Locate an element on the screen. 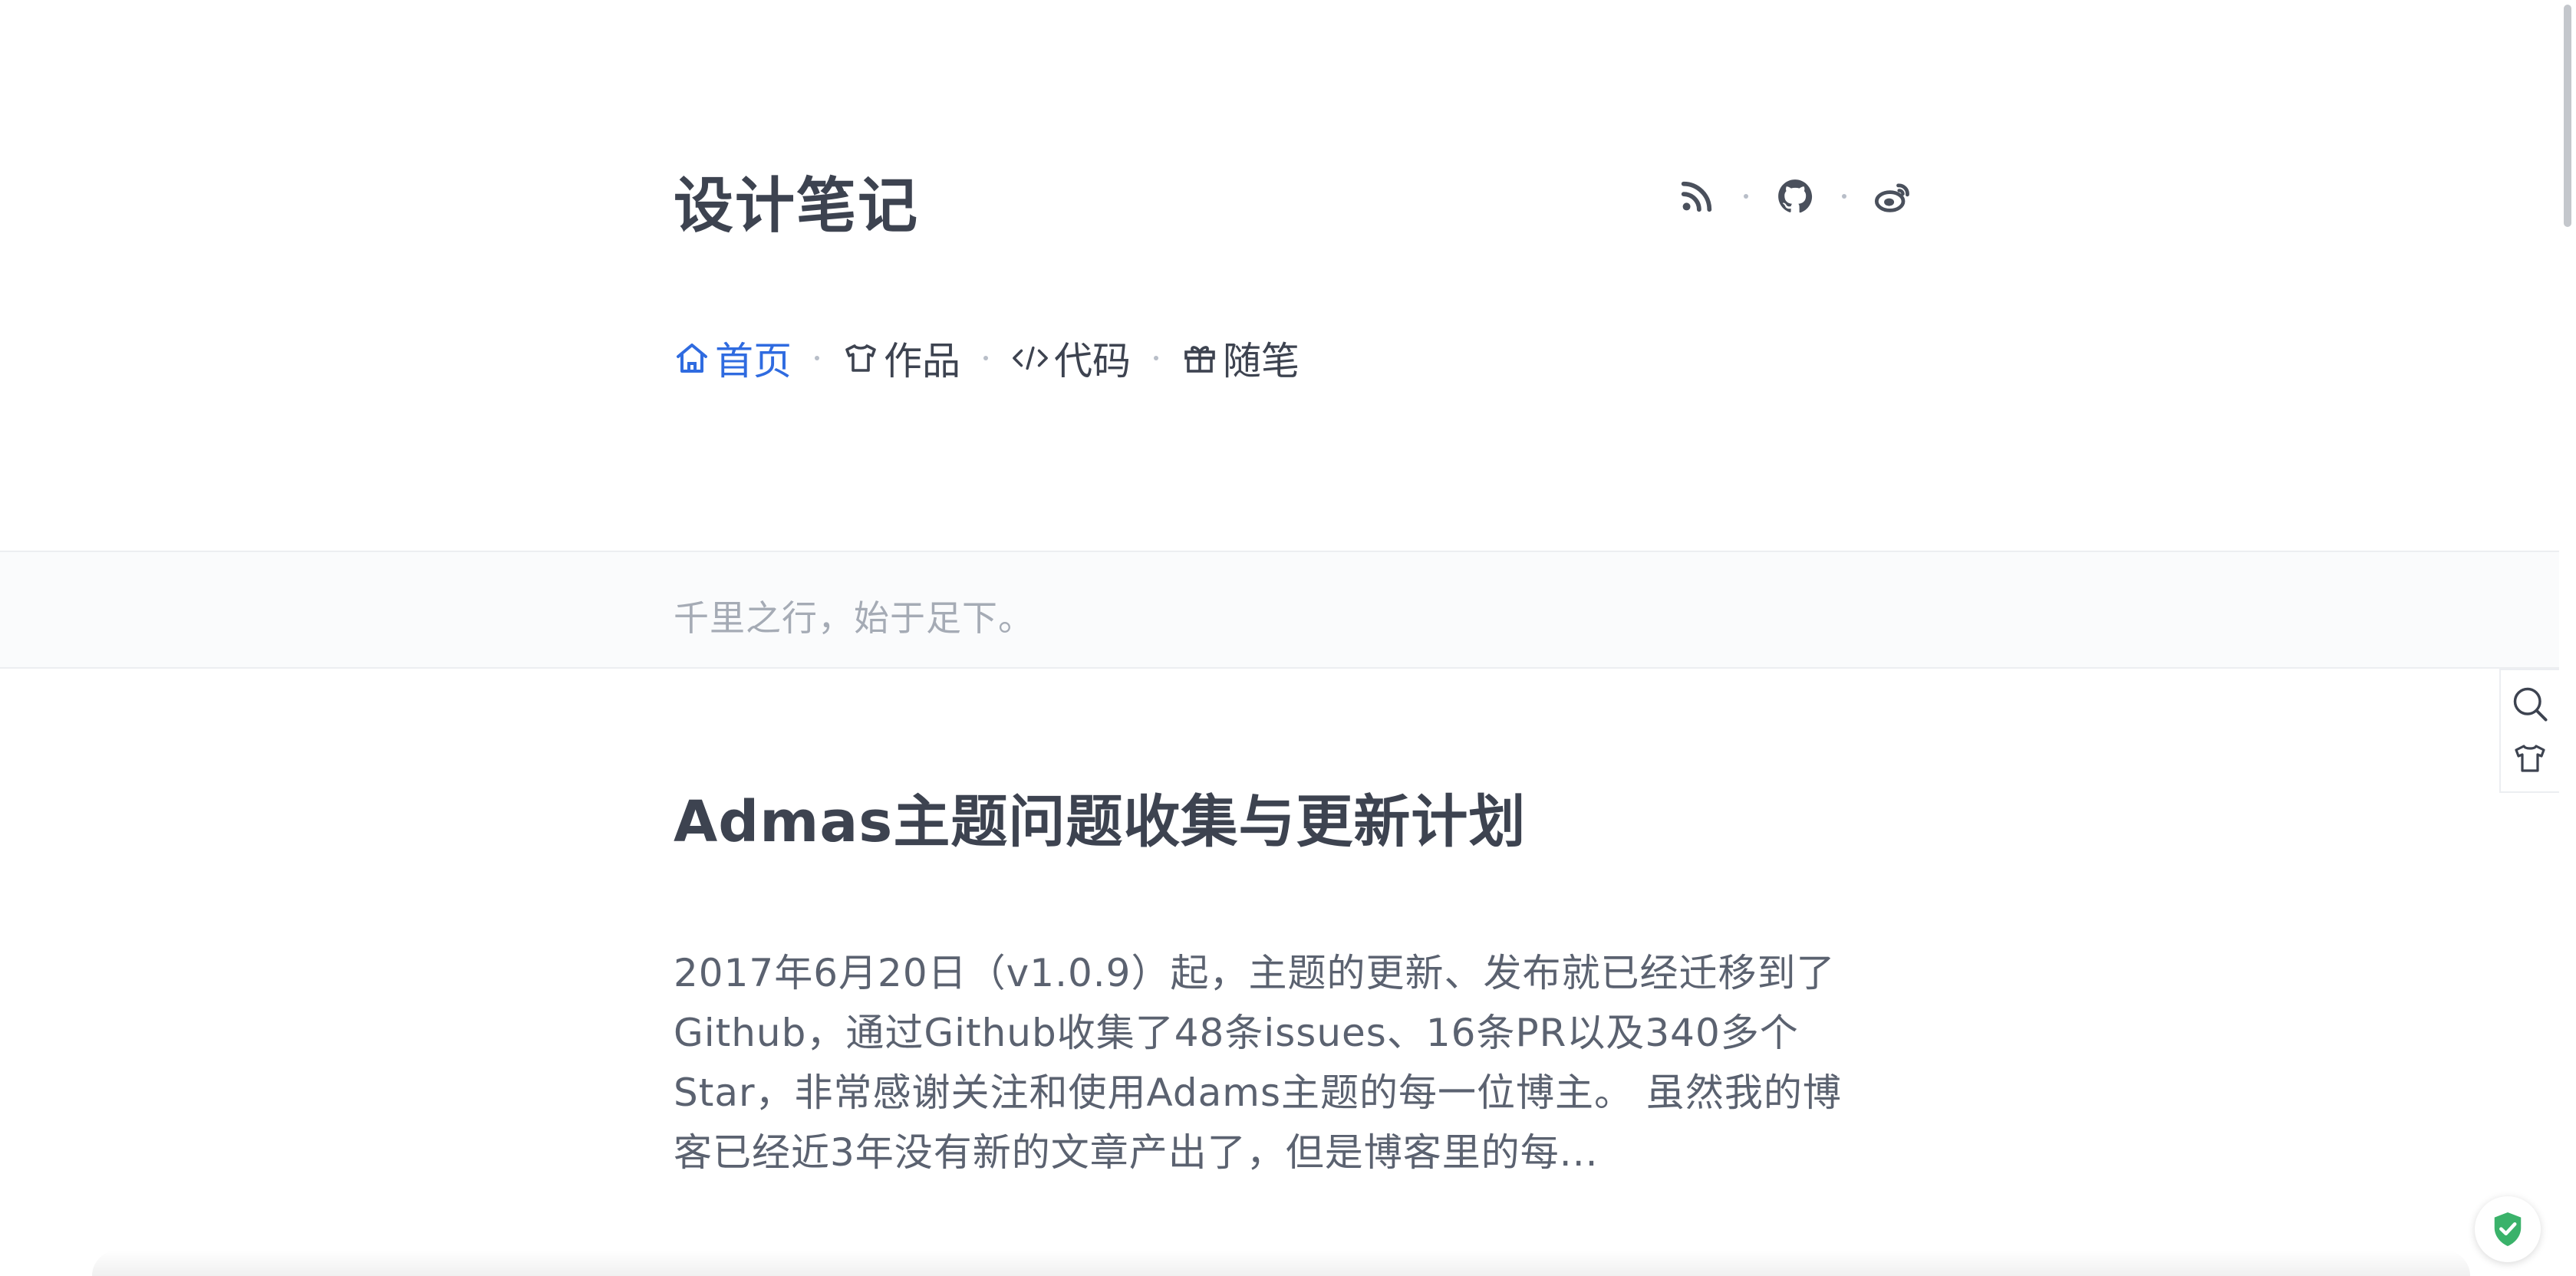 The image size is (2576, 1276). motto-text: 千里之行，始于足下。 is located at coordinates (854, 618).